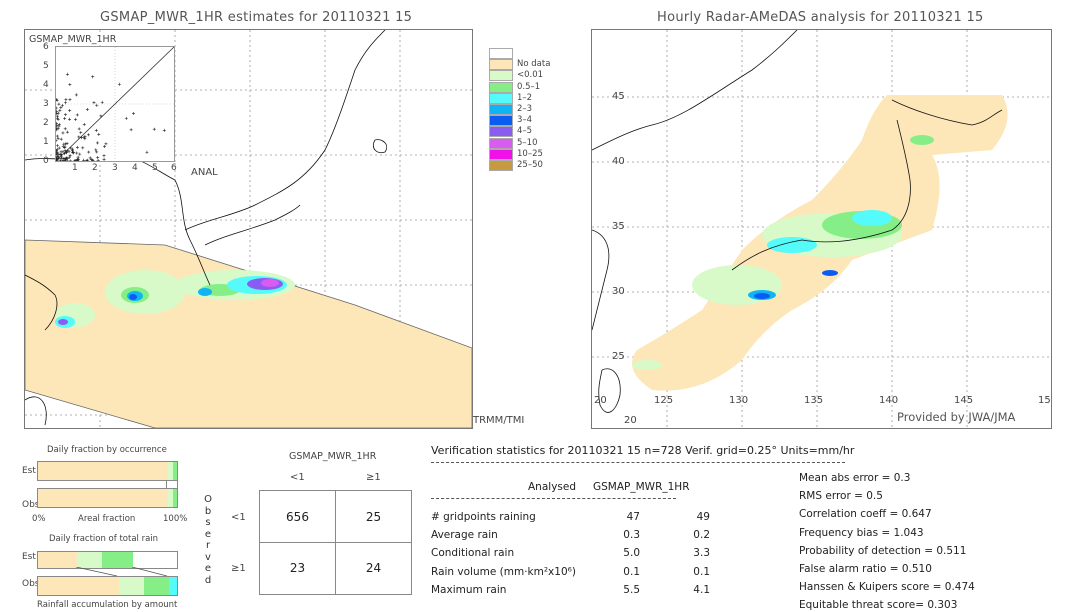 The height and width of the screenshot is (612, 1080). I want to click on contingency-row-label: ≥1, so click(238, 568).